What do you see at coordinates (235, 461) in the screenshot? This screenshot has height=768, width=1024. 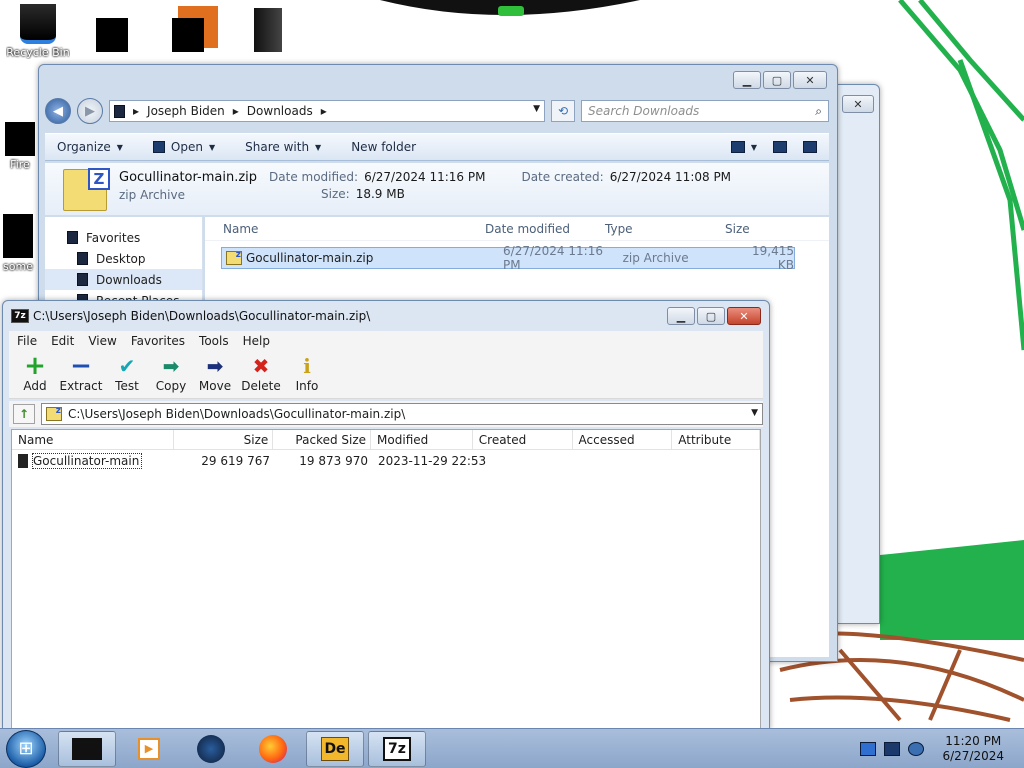 I see `archive-item-size: 29 619 767` at bounding box center [235, 461].